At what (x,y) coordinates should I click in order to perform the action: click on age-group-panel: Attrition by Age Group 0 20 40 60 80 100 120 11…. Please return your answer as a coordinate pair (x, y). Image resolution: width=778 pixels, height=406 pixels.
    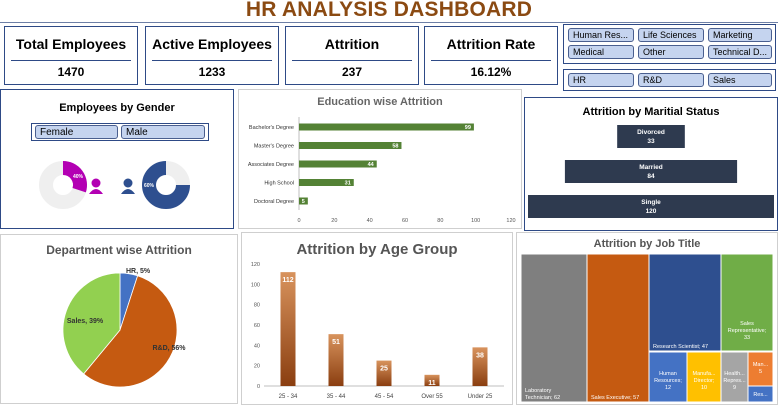
    Looking at the image, I should click on (377, 318).